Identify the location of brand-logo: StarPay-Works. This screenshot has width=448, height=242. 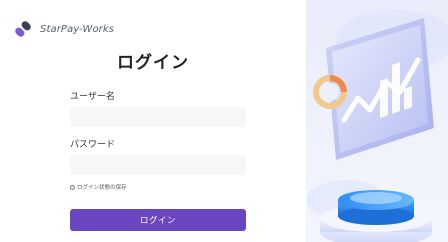
(63, 29).